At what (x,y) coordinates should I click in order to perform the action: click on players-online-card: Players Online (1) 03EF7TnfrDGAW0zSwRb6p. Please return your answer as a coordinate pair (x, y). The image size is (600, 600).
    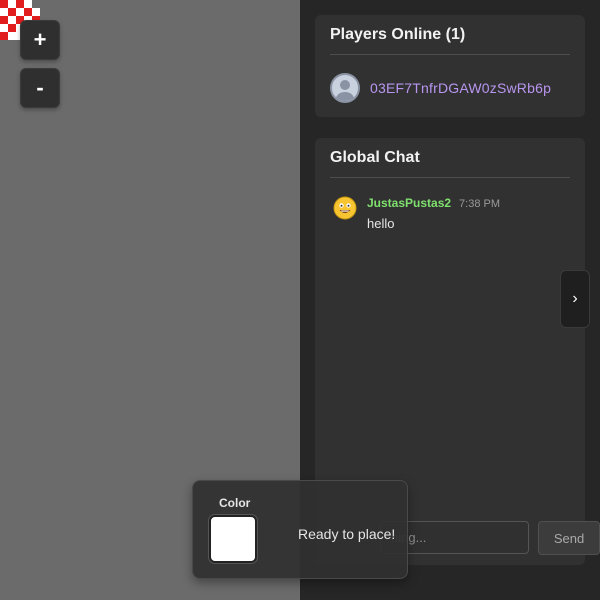
    Looking at the image, I should click on (450, 66).